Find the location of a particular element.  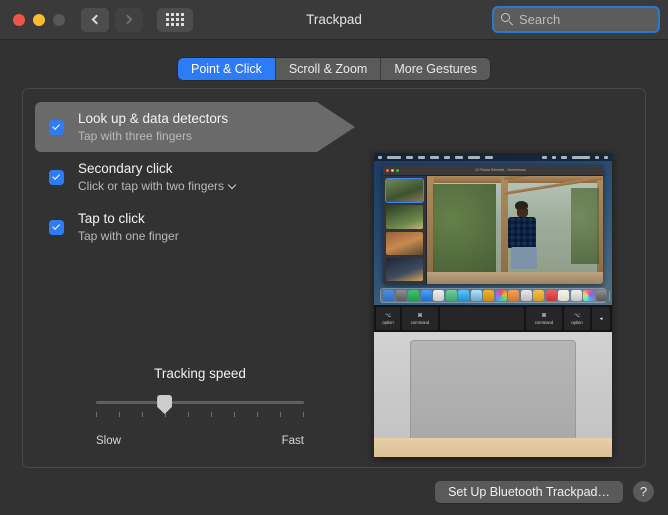

help-button: ? is located at coordinates (643, 491).